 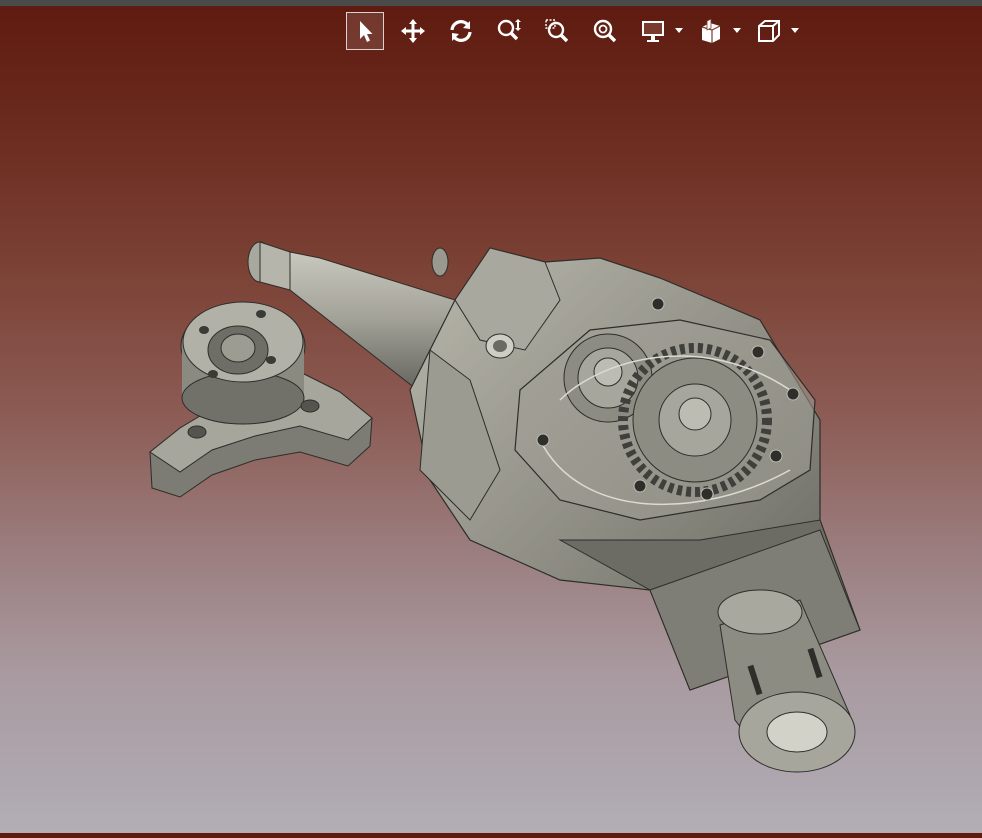 What do you see at coordinates (261, 399) in the screenshot?
I see `flange-part` at bounding box center [261, 399].